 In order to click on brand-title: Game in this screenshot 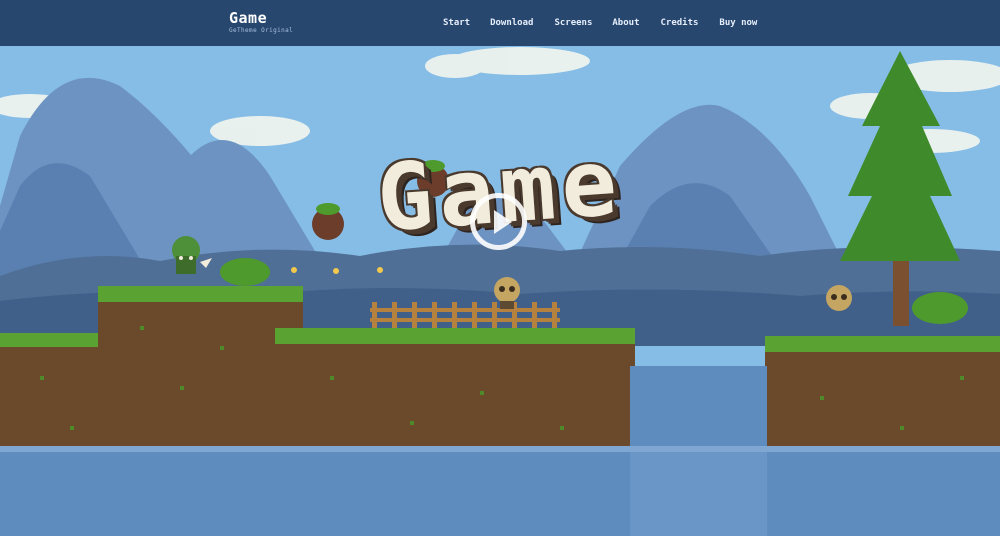, I will do `click(261, 18)`.